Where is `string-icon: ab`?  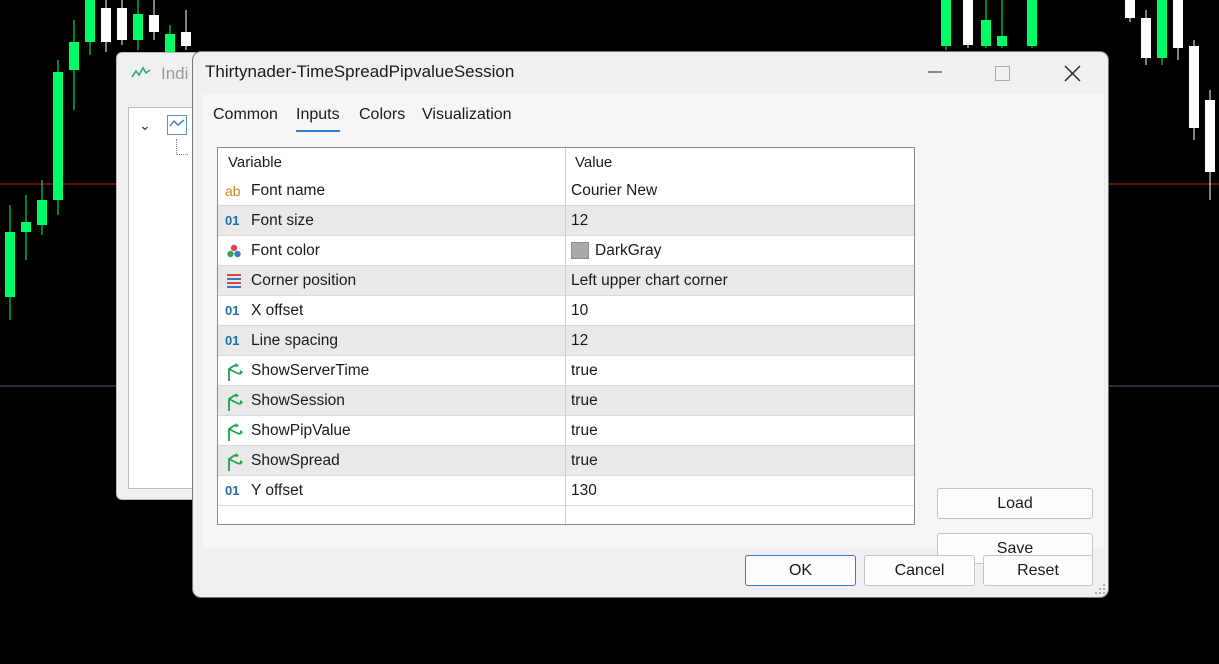 string-icon: ab is located at coordinates (233, 191).